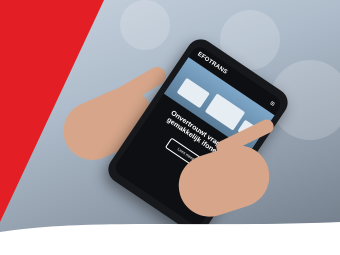 Image resolution: width=340 pixels, height=255 pixels. Describe the element at coordinates (170, 238) in the screenshot. I see `bottom-white-curve` at that location.